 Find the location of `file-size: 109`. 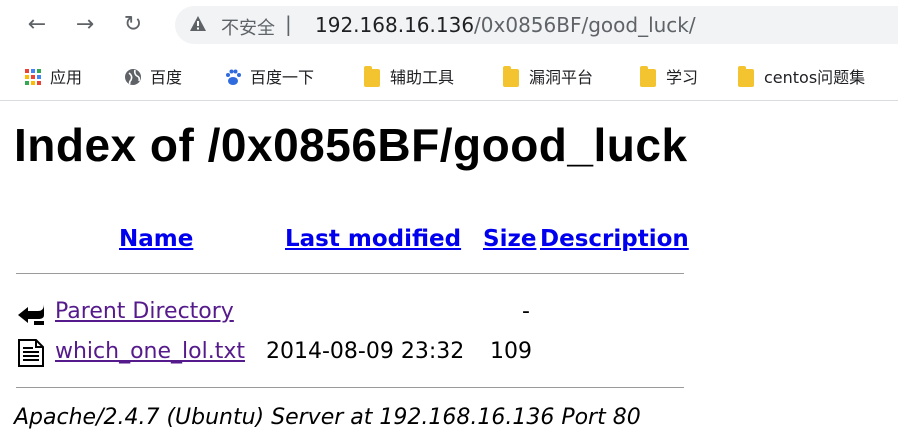

file-size: 109 is located at coordinates (511, 351).